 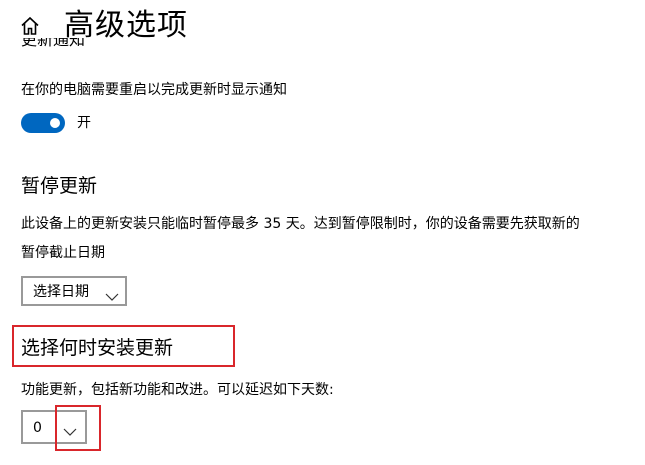 What do you see at coordinates (61, 292) in the screenshot?
I see `select-date-label: 选择日期` at bounding box center [61, 292].